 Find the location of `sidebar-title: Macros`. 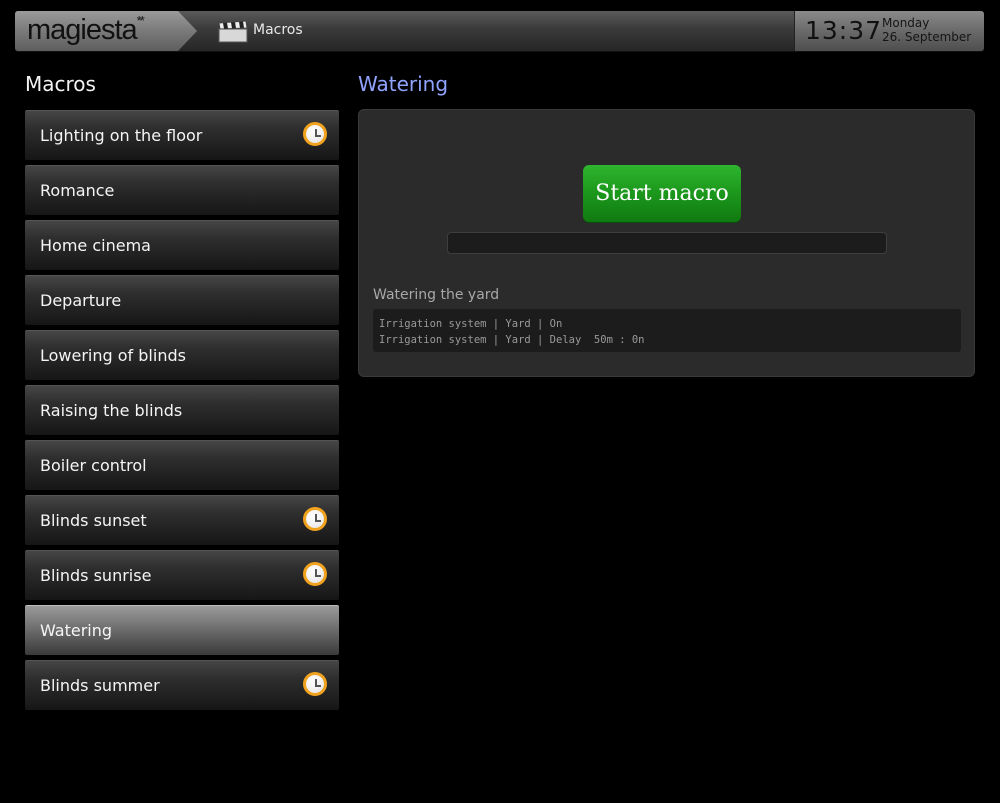

sidebar-title: Macros is located at coordinates (60, 84).